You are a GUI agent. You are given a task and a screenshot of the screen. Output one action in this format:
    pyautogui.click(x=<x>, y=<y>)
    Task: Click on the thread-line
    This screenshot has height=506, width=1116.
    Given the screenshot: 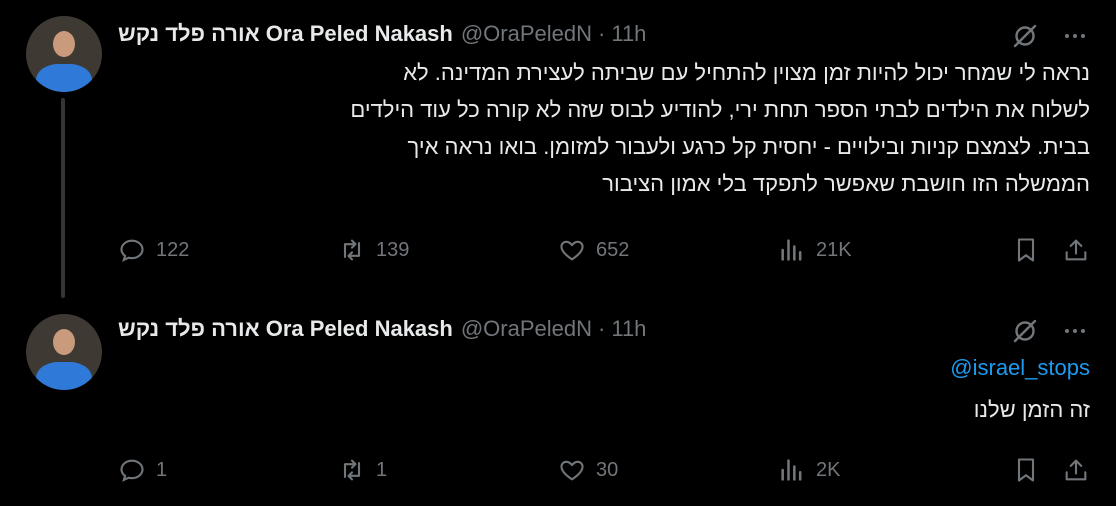 What is the action you would take?
    pyautogui.click(x=63, y=198)
    